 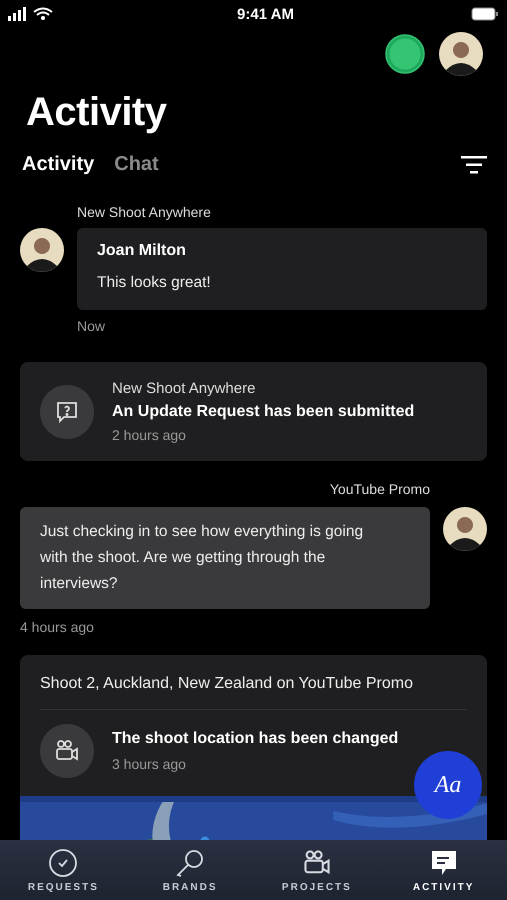 What do you see at coordinates (149, 435) in the screenshot?
I see `timestamp: 2 hours ago` at bounding box center [149, 435].